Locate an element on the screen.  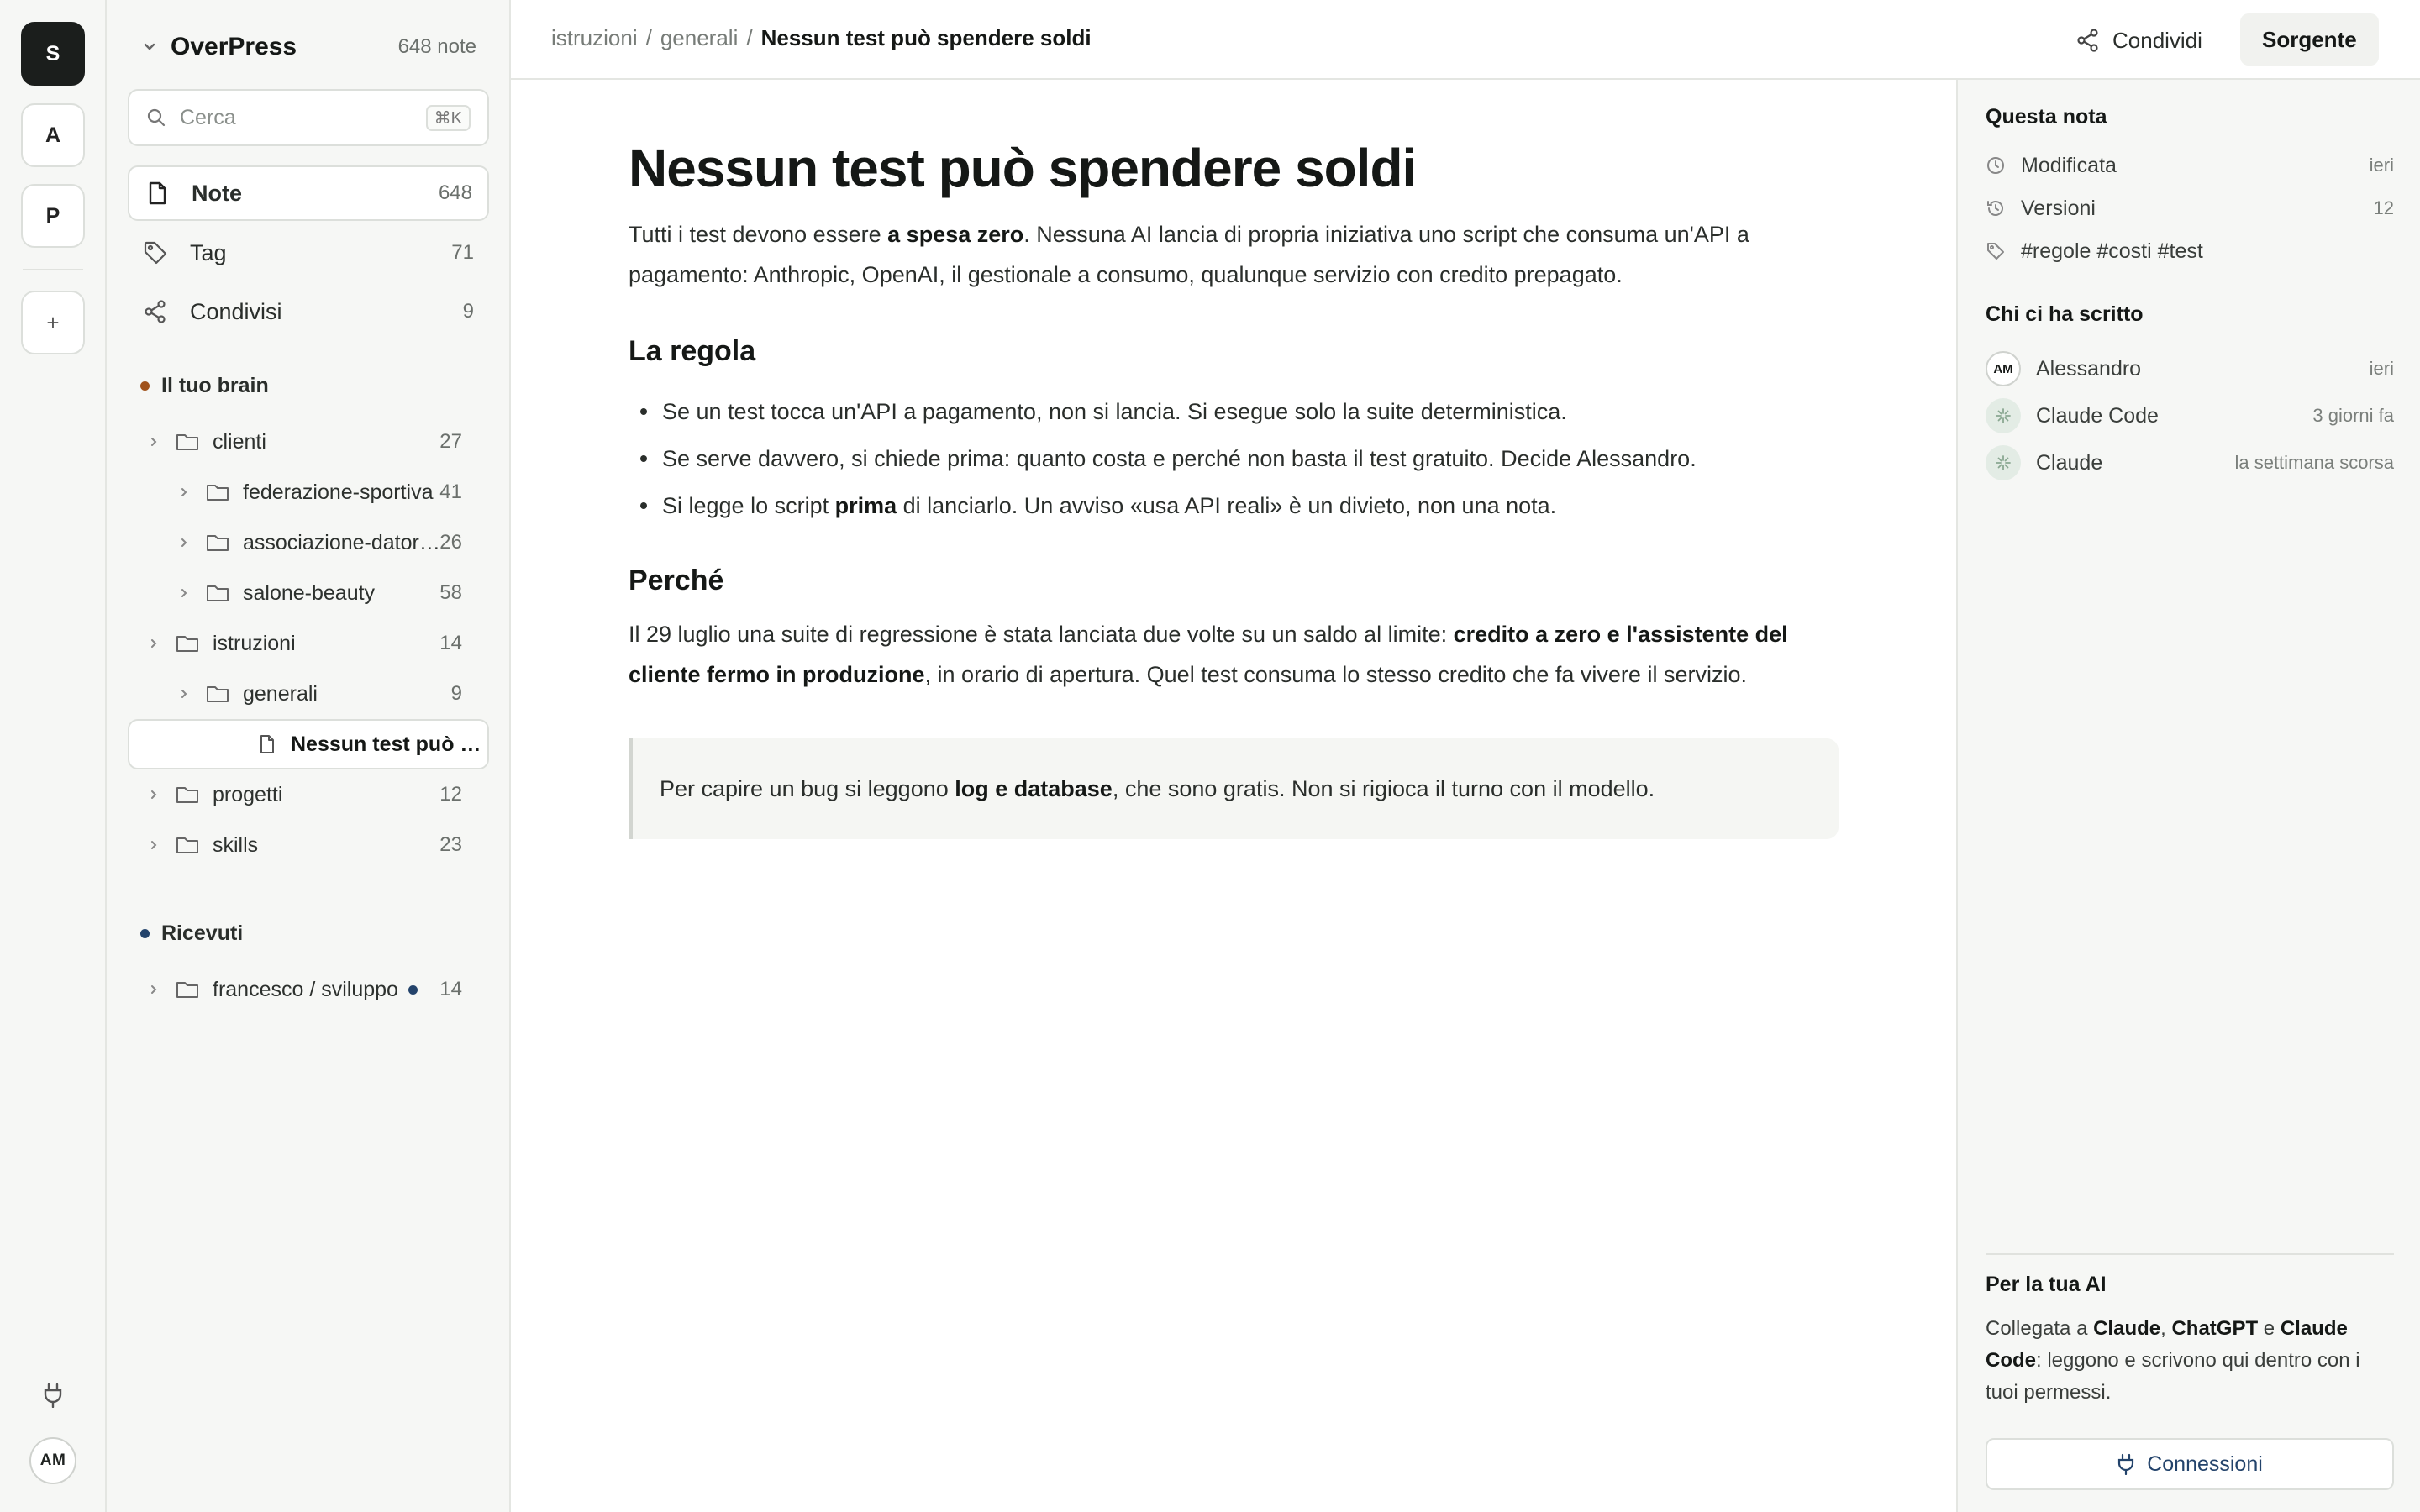
nav-note-count: 648 is located at coordinates (455, 192).